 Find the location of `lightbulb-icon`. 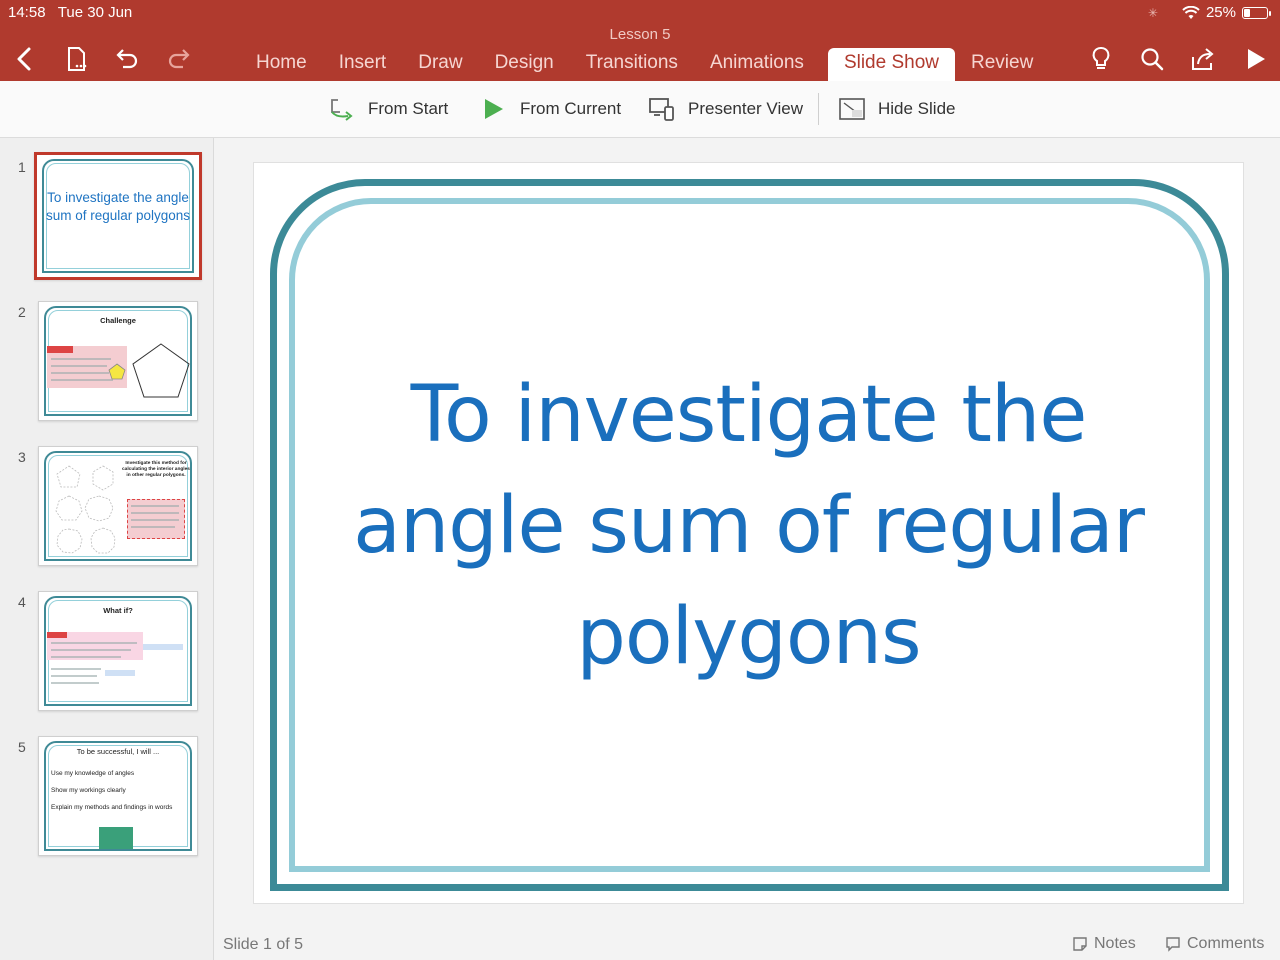

lightbulb-icon is located at coordinates (1101, 59).